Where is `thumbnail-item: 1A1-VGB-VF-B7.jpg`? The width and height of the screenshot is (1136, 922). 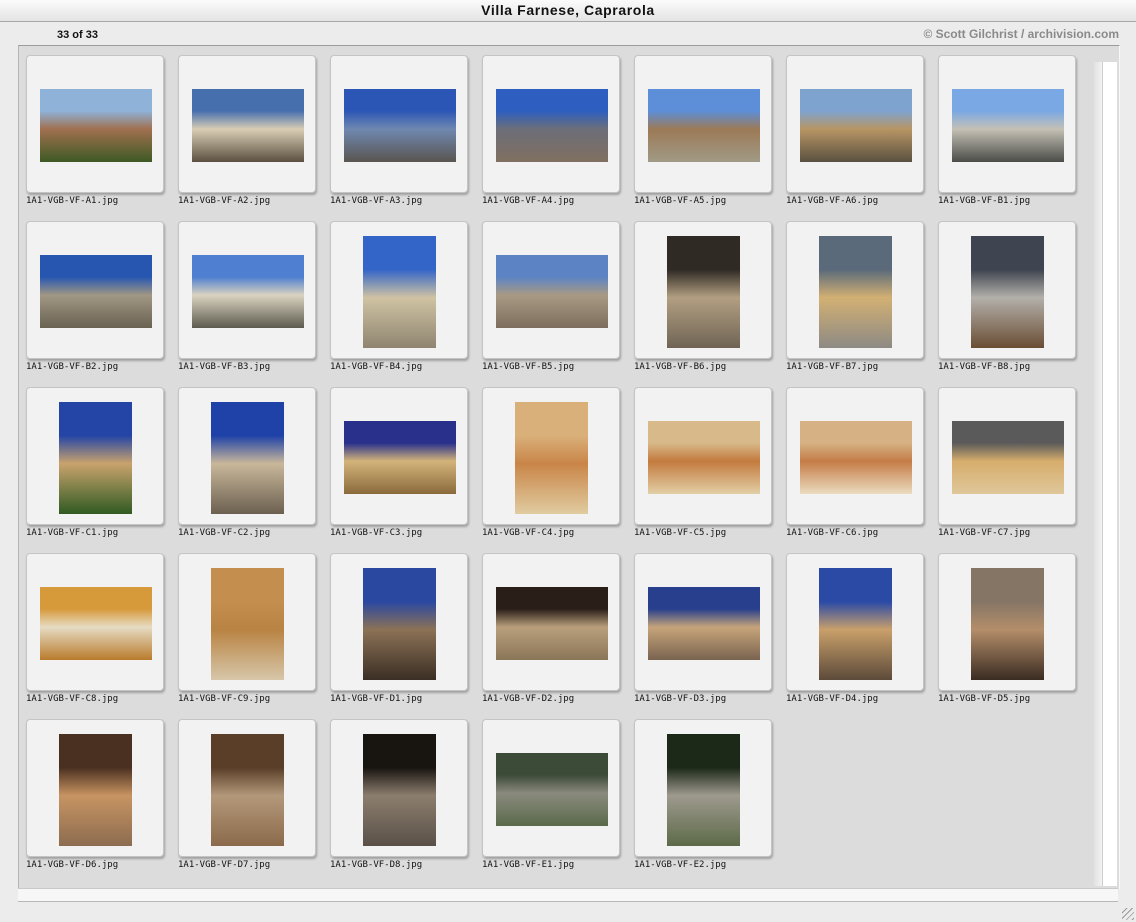
thumbnail-item: 1A1-VGB-VF-B7.jpg is located at coordinates (860, 301).